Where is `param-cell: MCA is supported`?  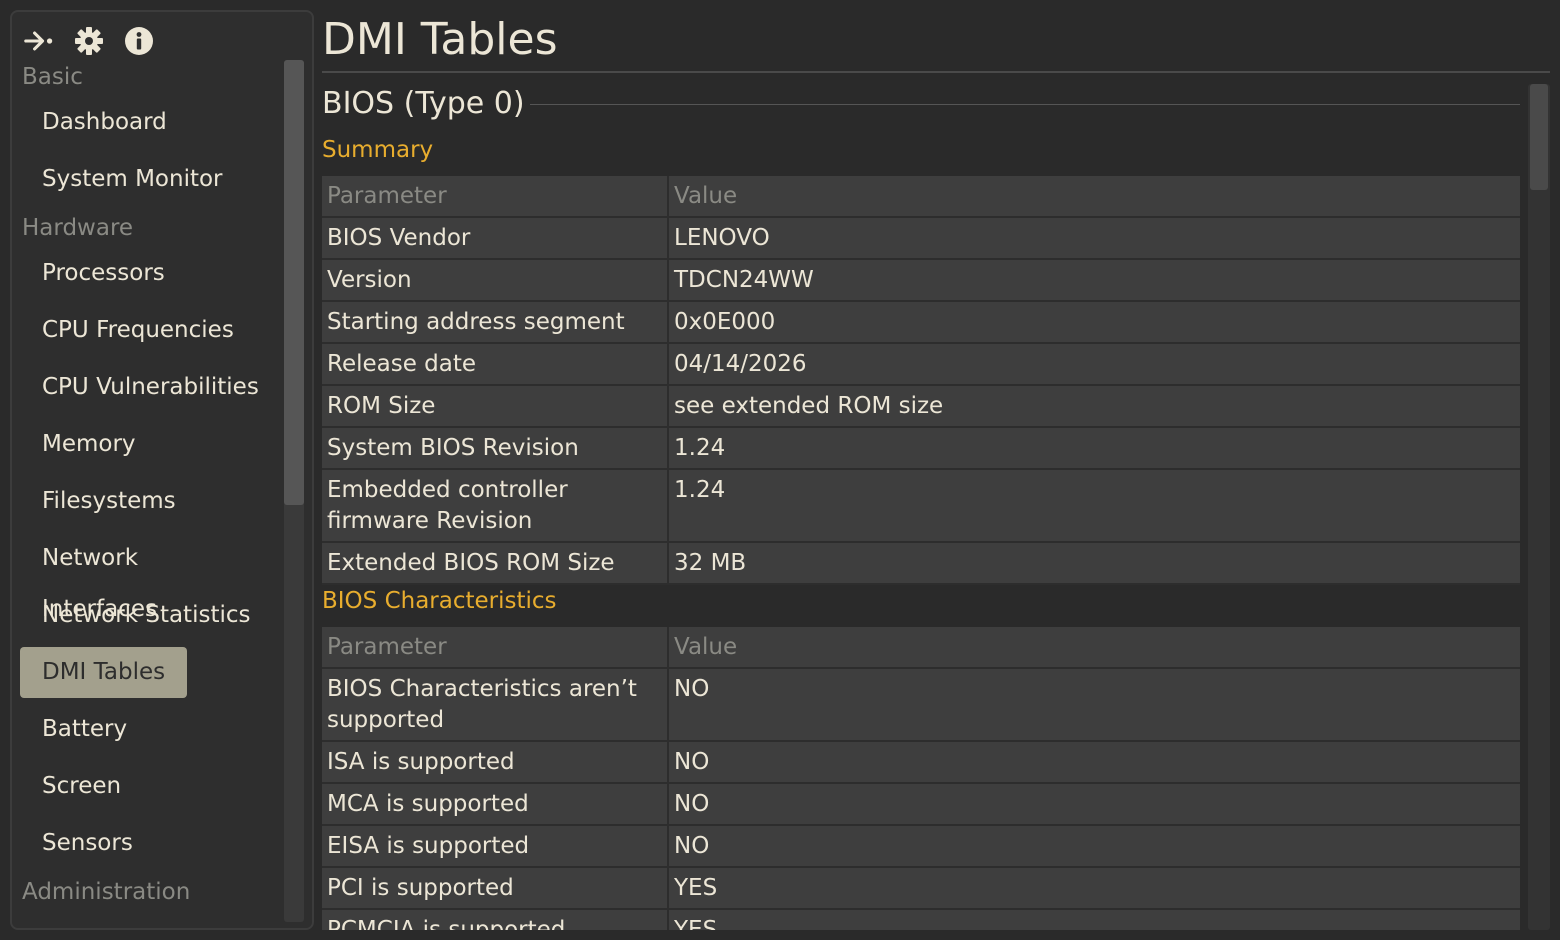
param-cell: MCA is supported is located at coordinates (495, 804).